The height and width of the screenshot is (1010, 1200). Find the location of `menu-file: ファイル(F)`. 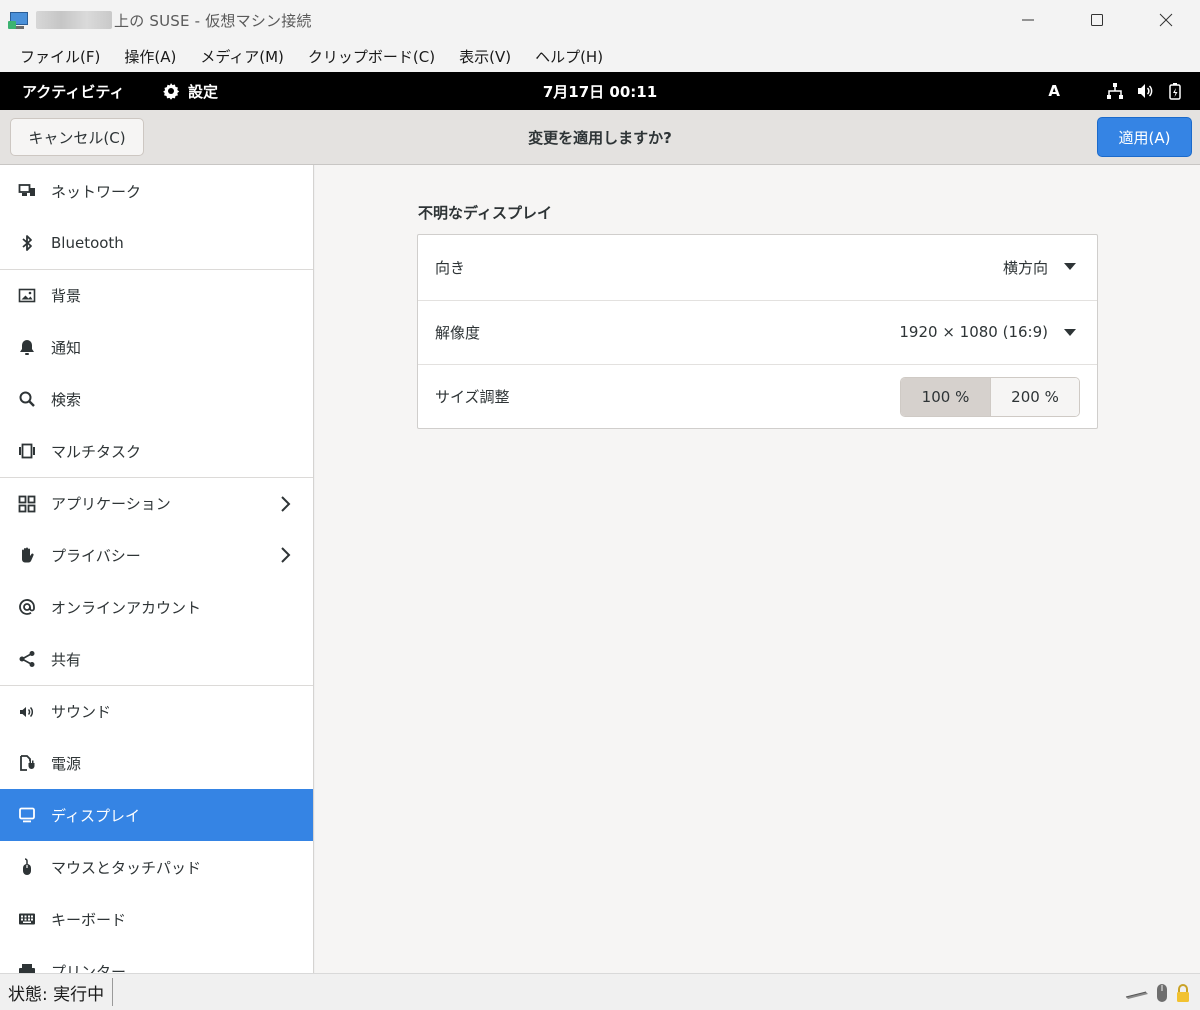

menu-file: ファイル(F) is located at coordinates (60, 56).